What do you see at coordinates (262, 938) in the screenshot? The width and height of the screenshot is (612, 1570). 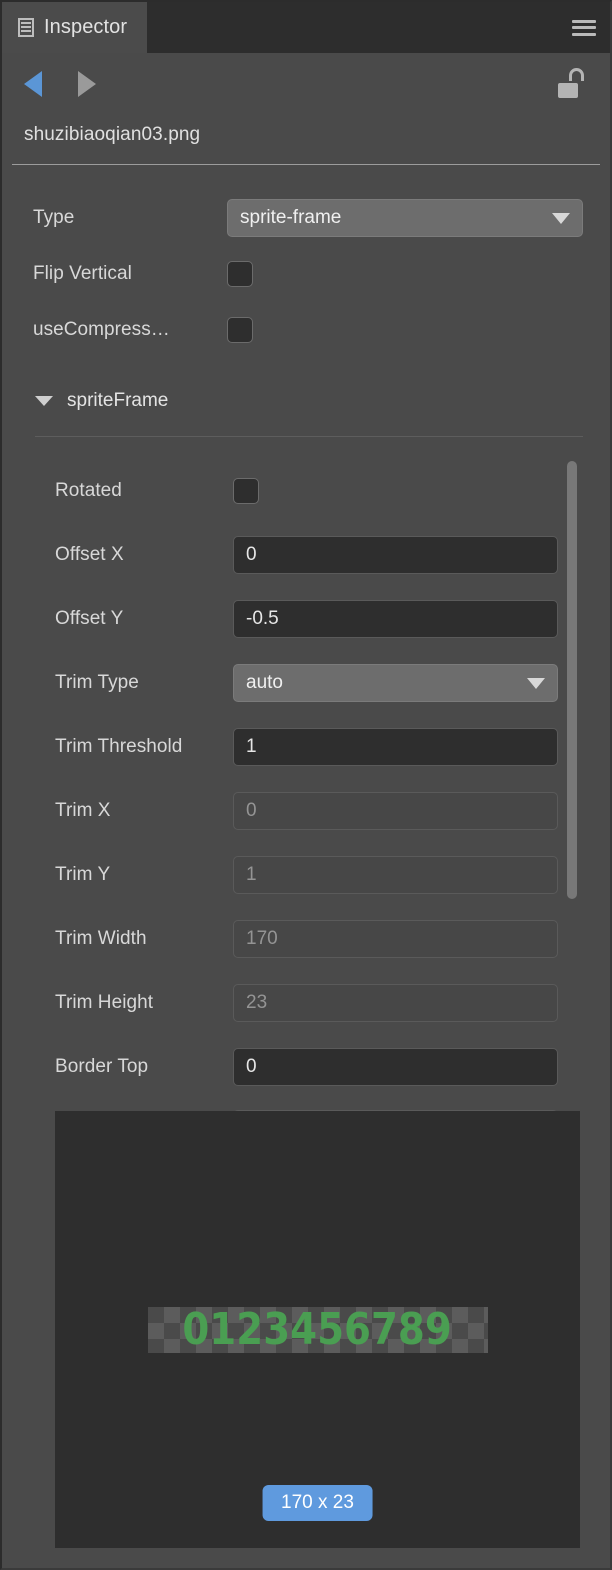 I see `input-value: 170` at bounding box center [262, 938].